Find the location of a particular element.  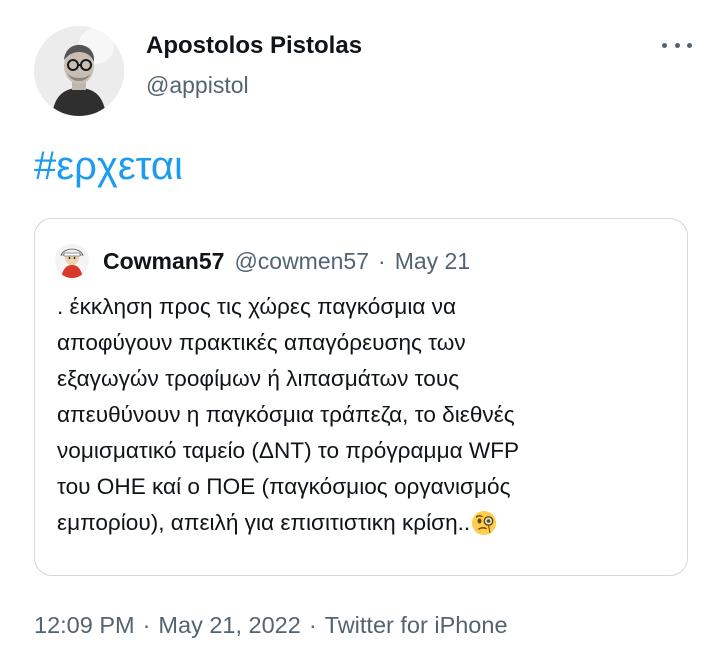

quoted-text-line: του ΟΗΕ καί ο ΠΟΕ (παγκόσμιος οργανισμός is located at coordinates (284, 486).